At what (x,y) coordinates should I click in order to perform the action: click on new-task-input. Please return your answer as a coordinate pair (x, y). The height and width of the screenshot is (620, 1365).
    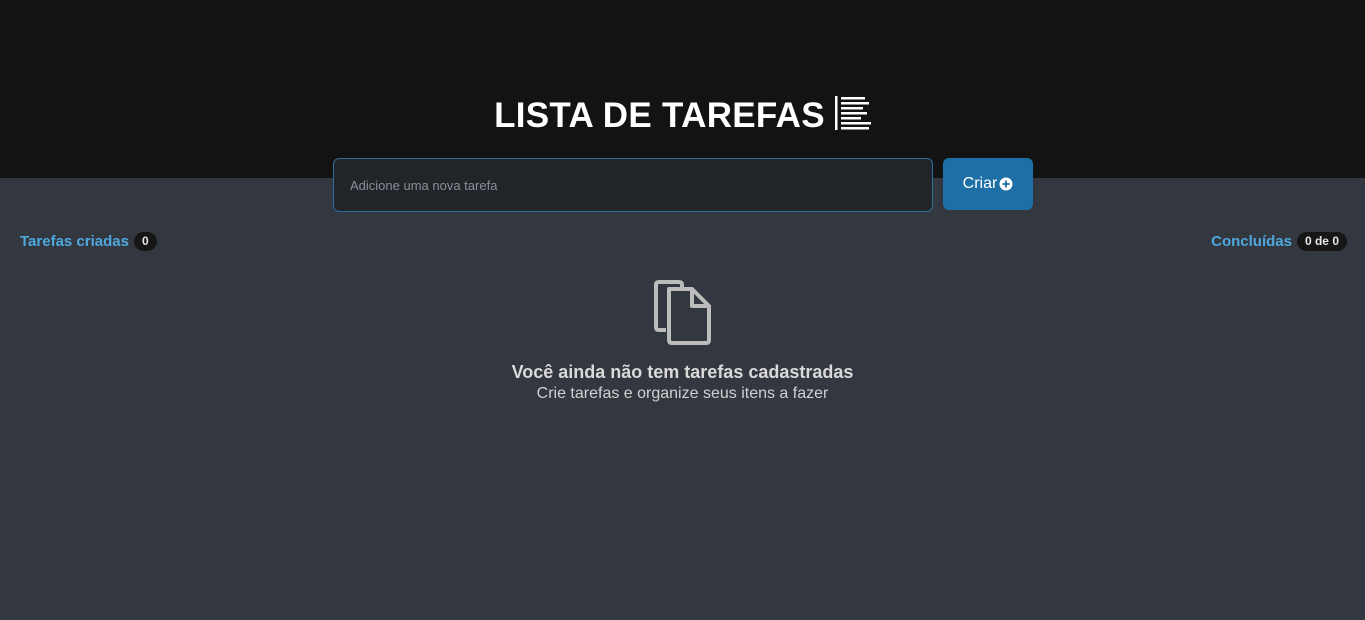
    Looking at the image, I should click on (633, 185).